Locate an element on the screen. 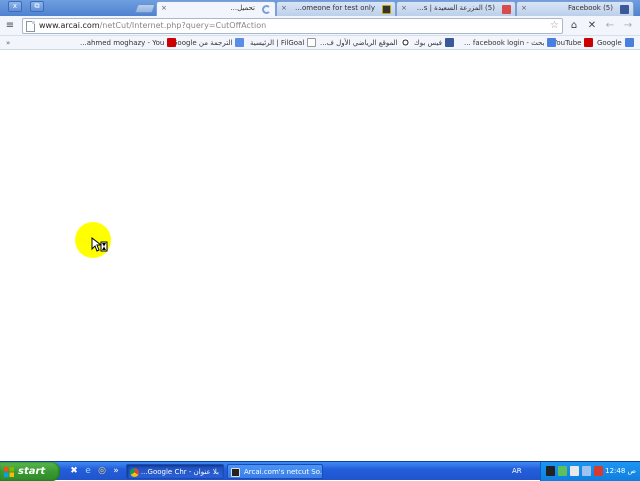 This screenshot has width=640, height=481. menu-icon: ≡ is located at coordinates (10, 26).